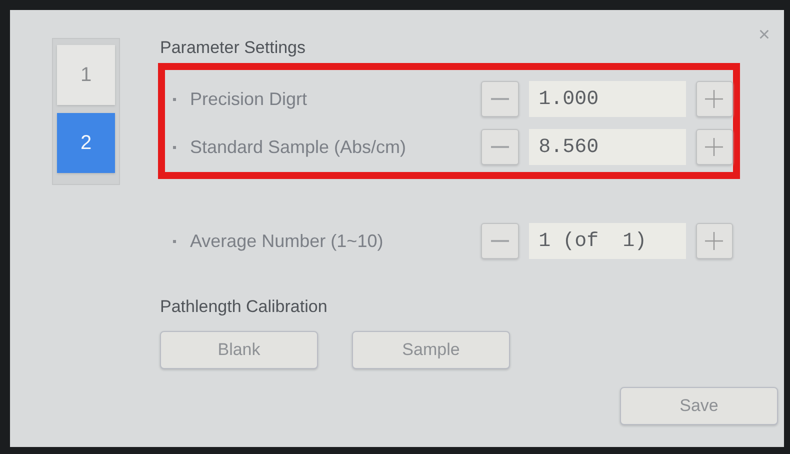  What do you see at coordinates (86, 75) in the screenshot?
I see `page-tab: 1` at bounding box center [86, 75].